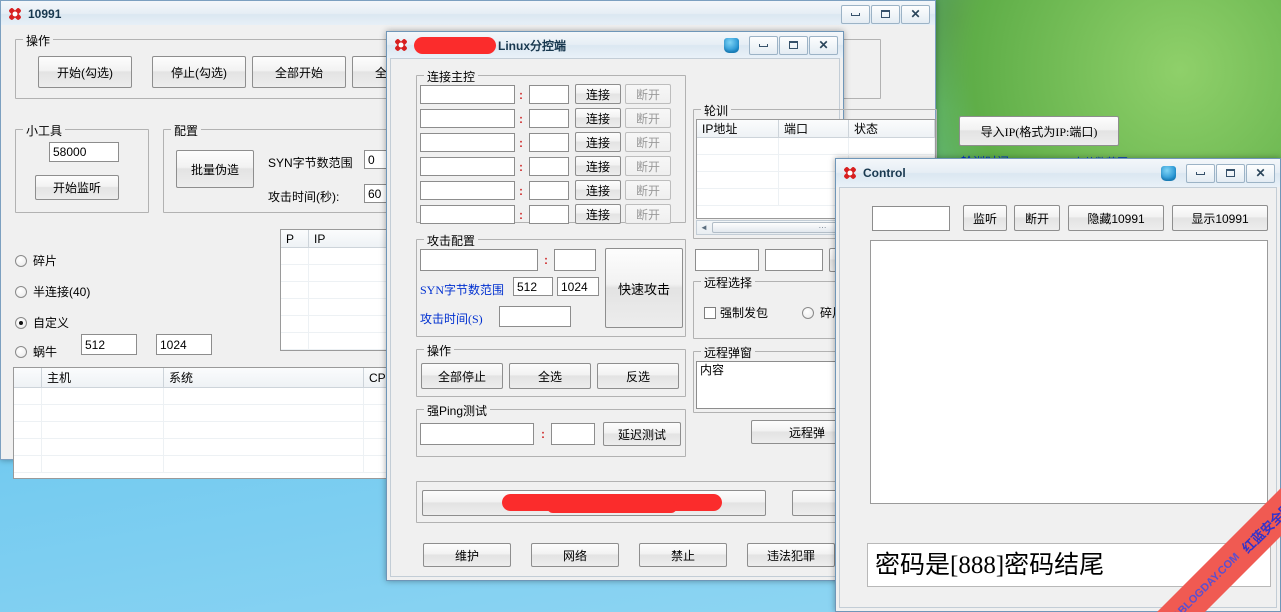 This screenshot has width=1281, height=612. What do you see at coordinates (264, 430) in the screenshot?
I see `cell` at bounding box center [264, 430].